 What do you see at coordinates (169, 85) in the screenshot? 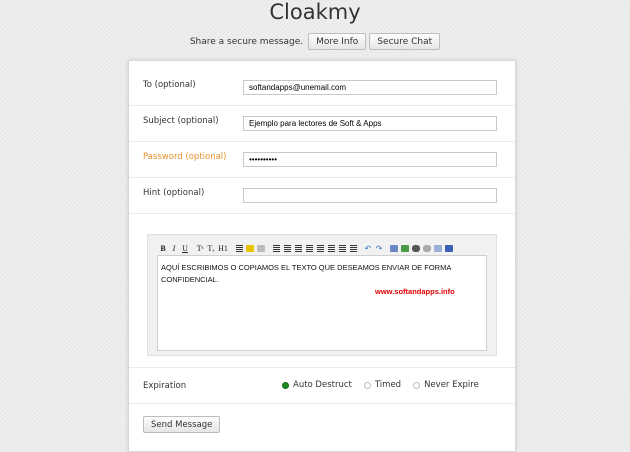
I see `to-label: To (optional)` at bounding box center [169, 85].